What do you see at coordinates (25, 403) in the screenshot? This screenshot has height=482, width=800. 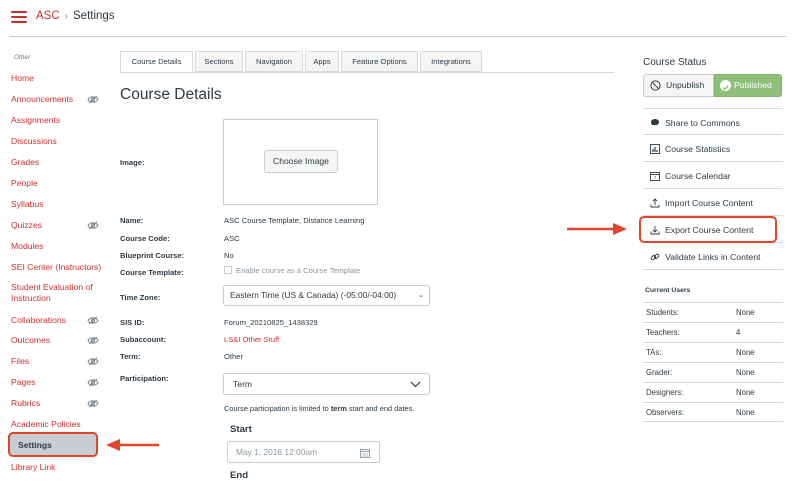 I see `nav-item-rubrics: Rubrics` at bounding box center [25, 403].